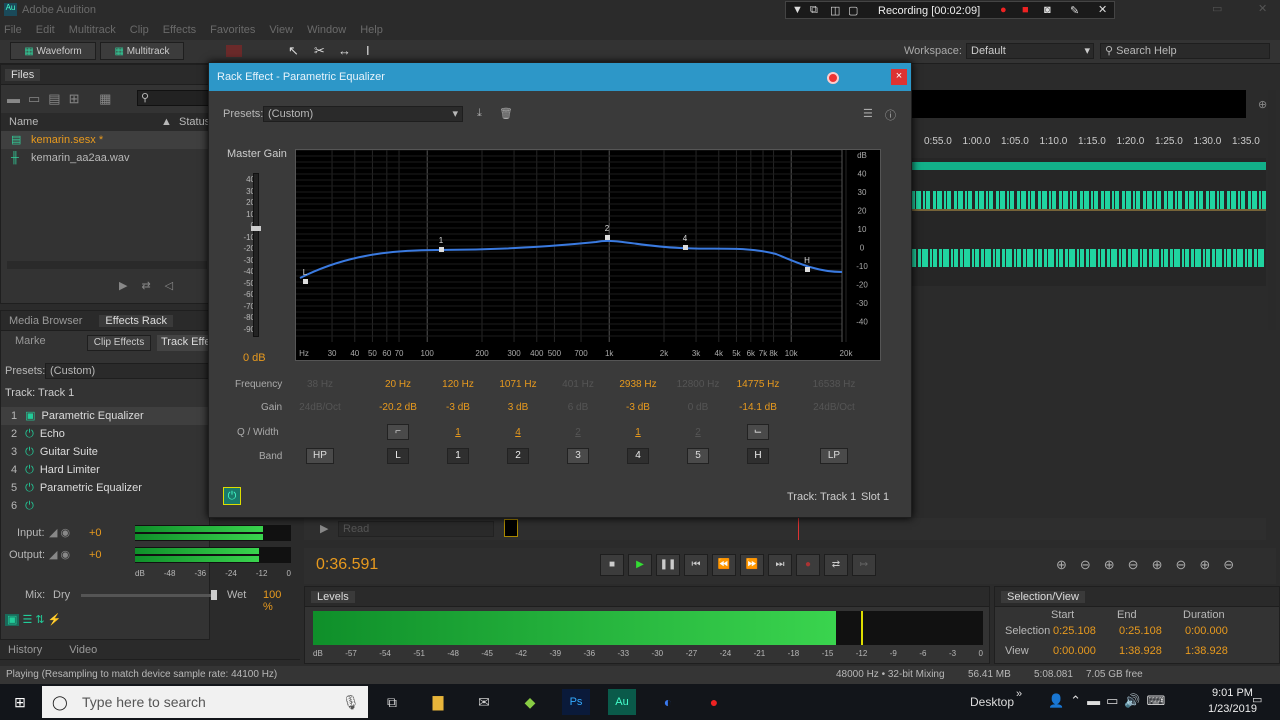  I want to click on band-toggle-button: 2, so click(518, 456).